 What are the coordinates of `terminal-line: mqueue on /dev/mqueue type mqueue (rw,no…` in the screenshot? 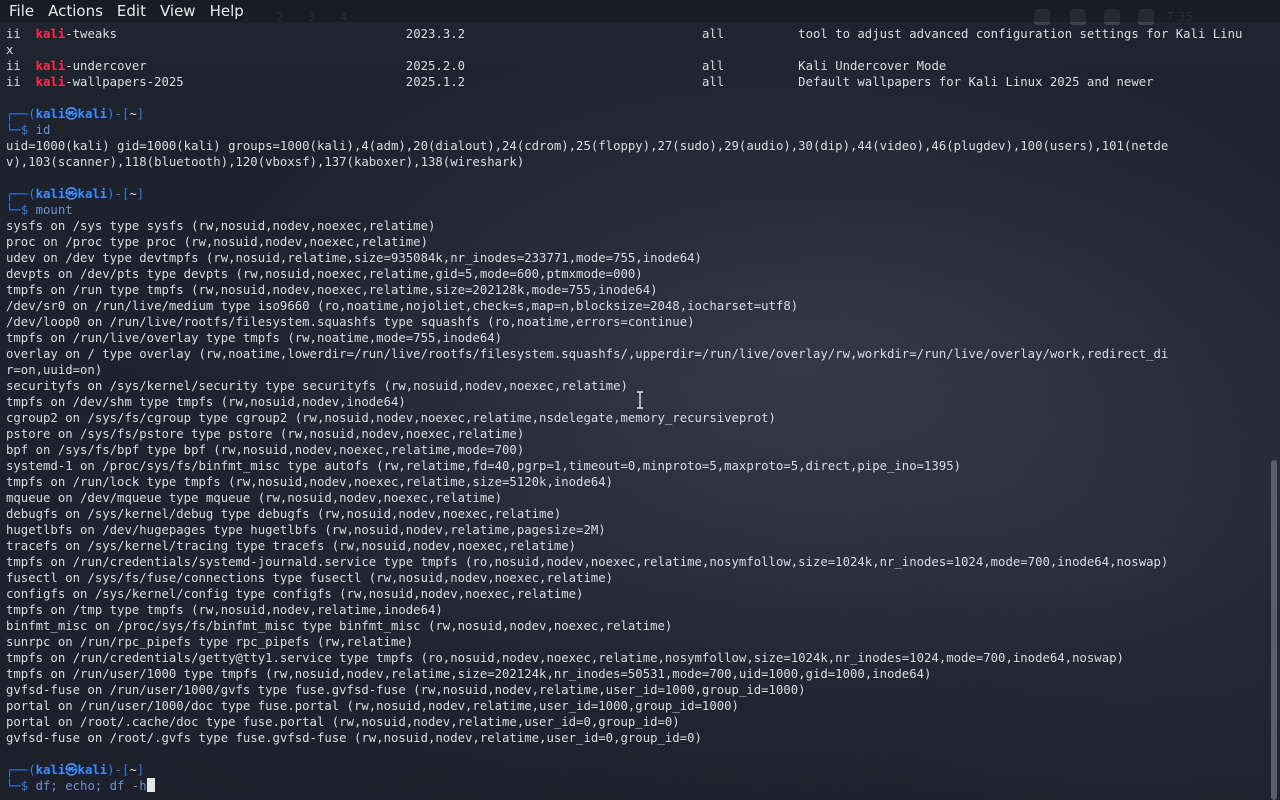 It's located at (634, 498).